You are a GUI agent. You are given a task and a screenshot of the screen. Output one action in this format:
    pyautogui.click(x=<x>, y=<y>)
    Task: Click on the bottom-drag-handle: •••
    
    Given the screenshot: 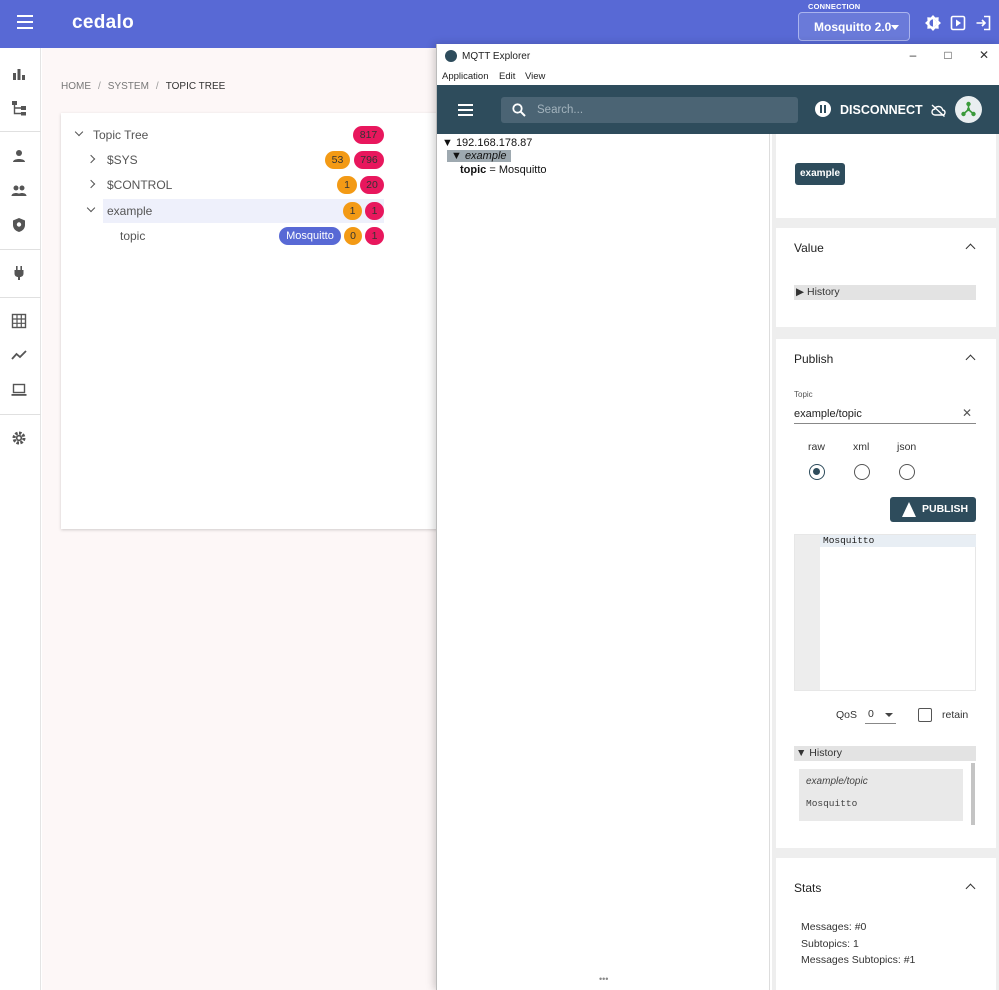 What is the action you would take?
    pyautogui.click(x=603, y=979)
    